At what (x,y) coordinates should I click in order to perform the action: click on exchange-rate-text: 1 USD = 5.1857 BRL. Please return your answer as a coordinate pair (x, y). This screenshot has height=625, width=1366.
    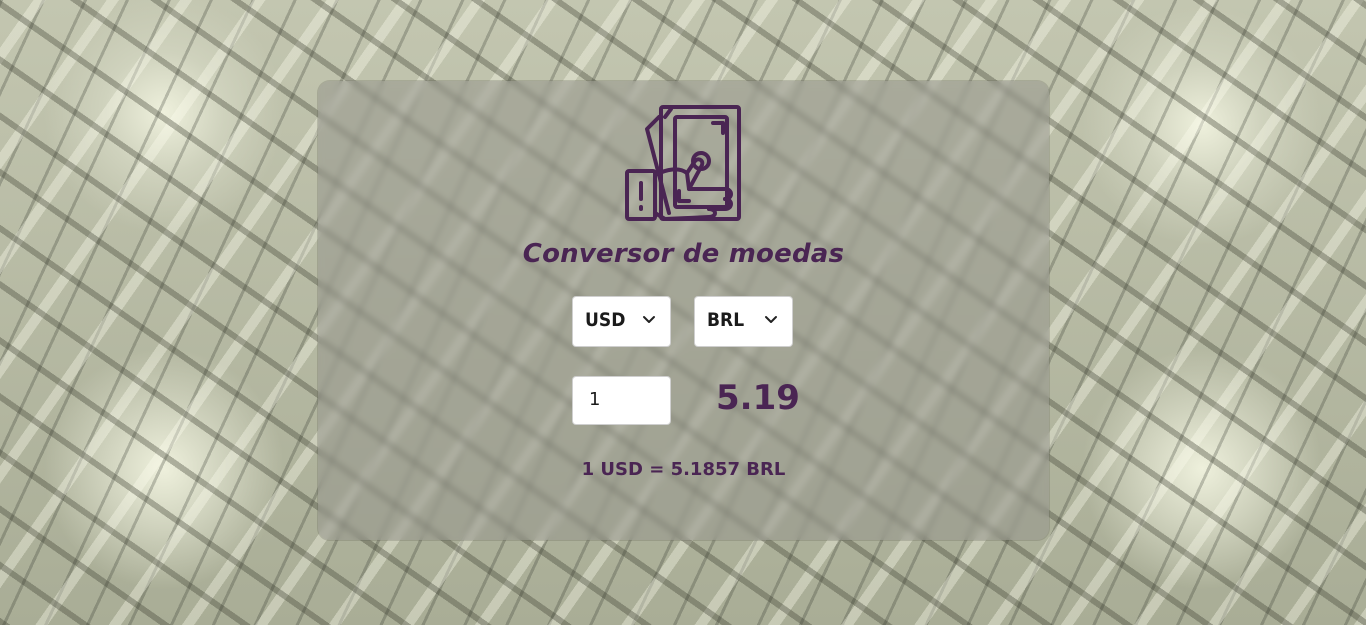
    Looking at the image, I should click on (683, 469).